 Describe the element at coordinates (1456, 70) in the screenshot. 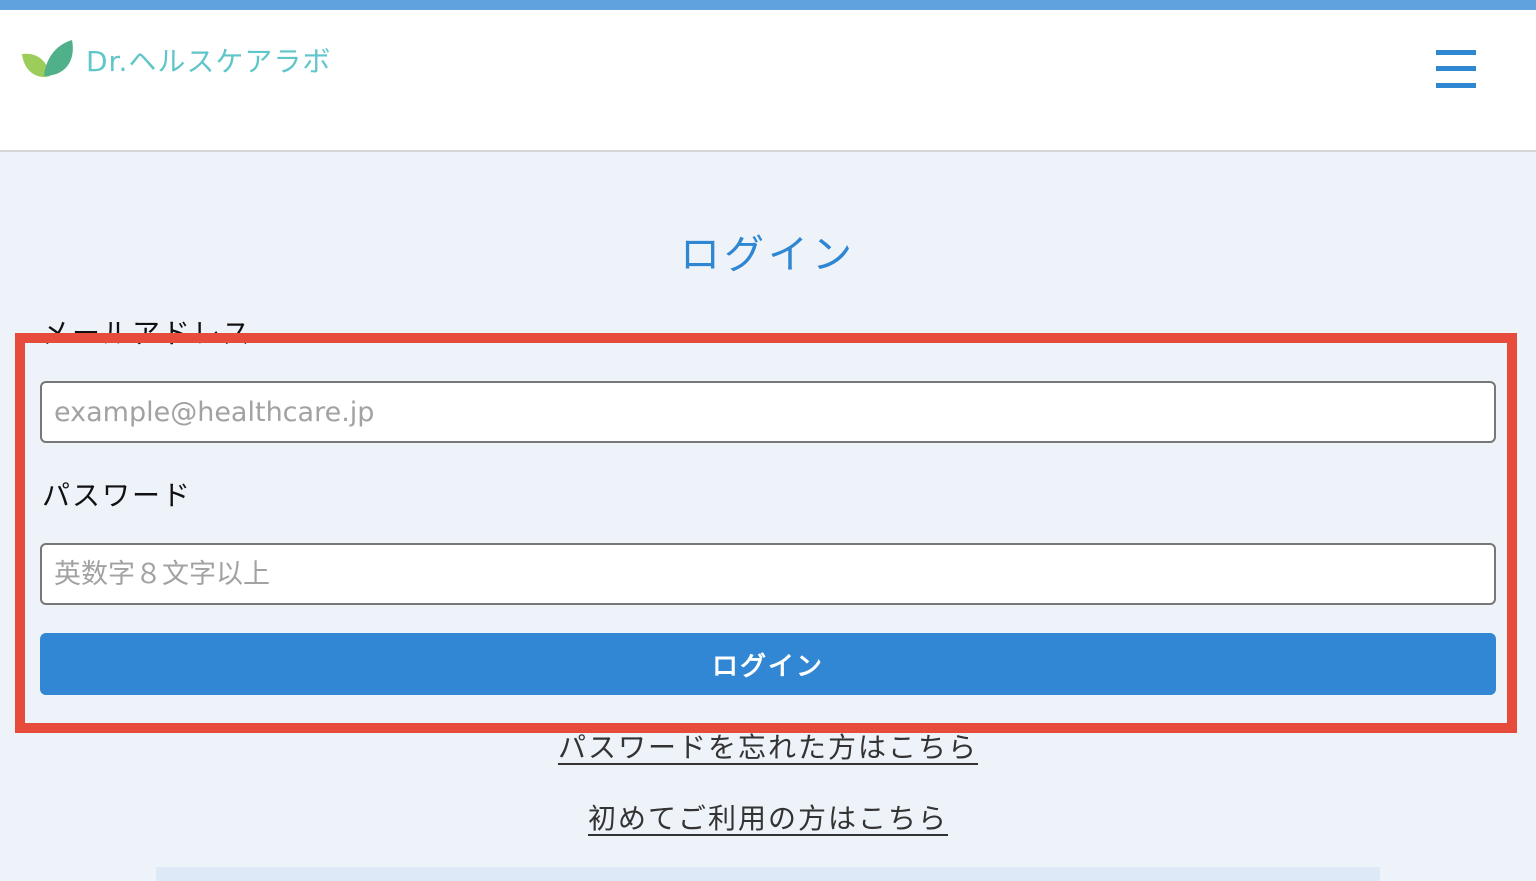

I see `hamburger-menu-icon` at that location.